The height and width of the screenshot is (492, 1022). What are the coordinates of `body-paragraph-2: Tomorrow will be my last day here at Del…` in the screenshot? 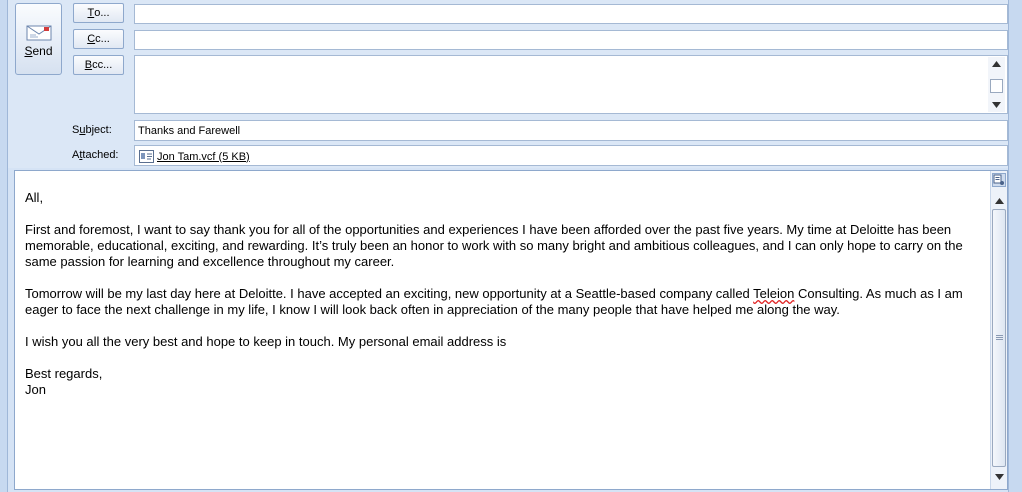 It's located at (494, 301).